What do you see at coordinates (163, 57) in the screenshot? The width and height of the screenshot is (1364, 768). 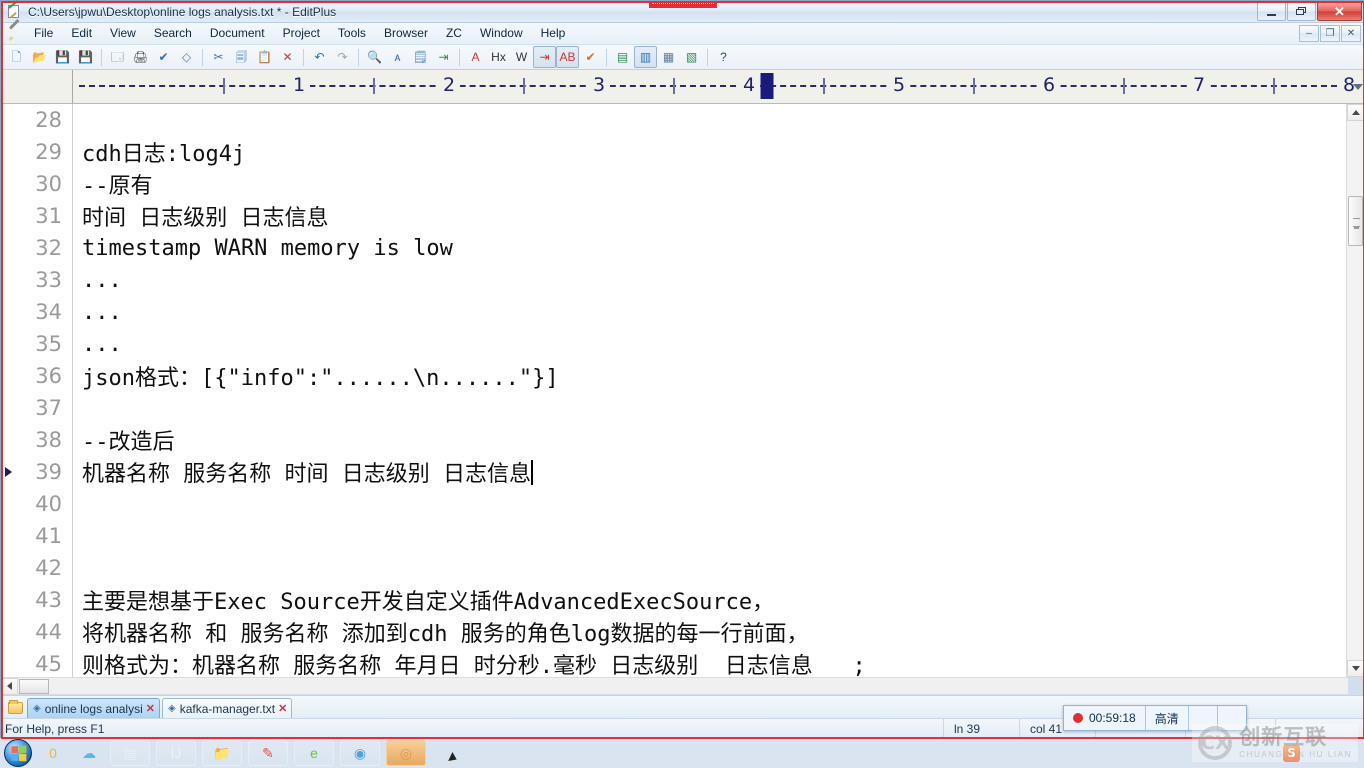 I see `spell-check-icon: ✔` at bounding box center [163, 57].